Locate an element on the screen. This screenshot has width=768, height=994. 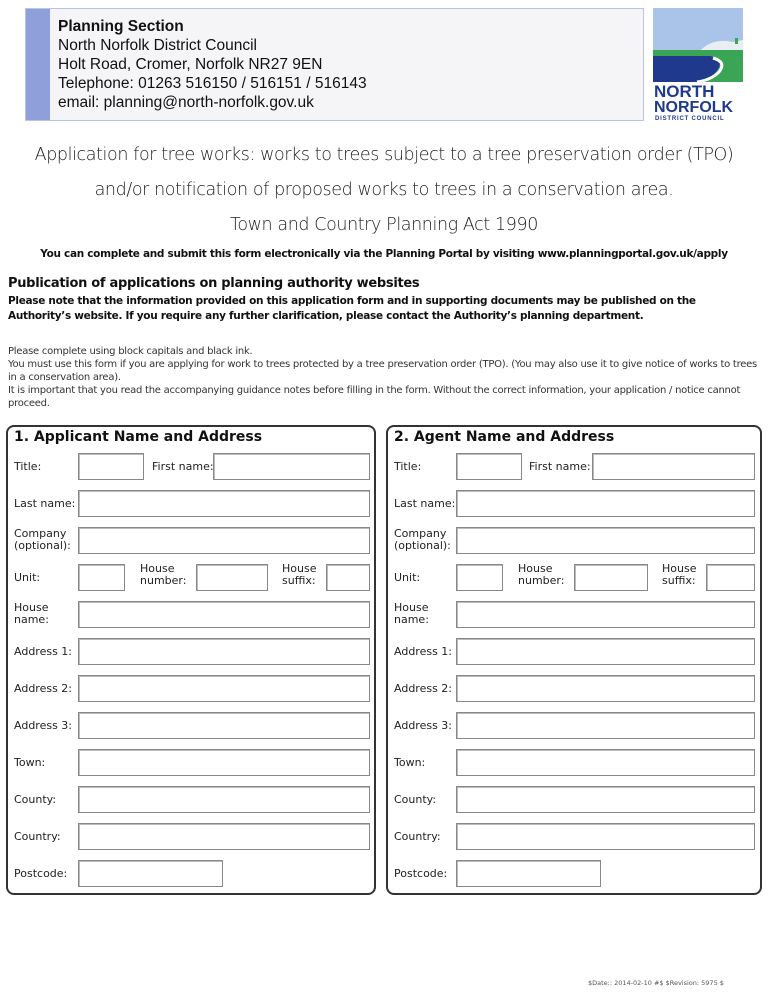
applicant-last-name-label: Last name: is located at coordinates (45, 503).